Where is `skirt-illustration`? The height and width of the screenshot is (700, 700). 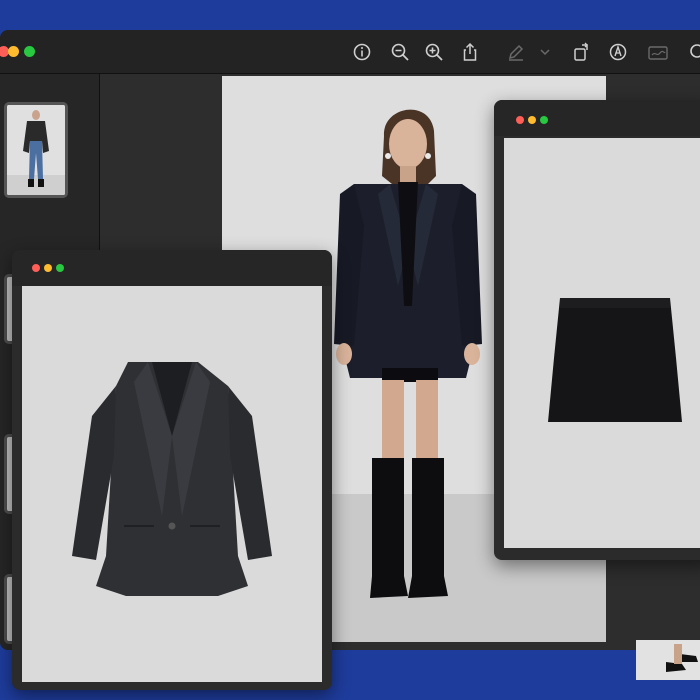 skirt-illustration is located at coordinates (615, 360).